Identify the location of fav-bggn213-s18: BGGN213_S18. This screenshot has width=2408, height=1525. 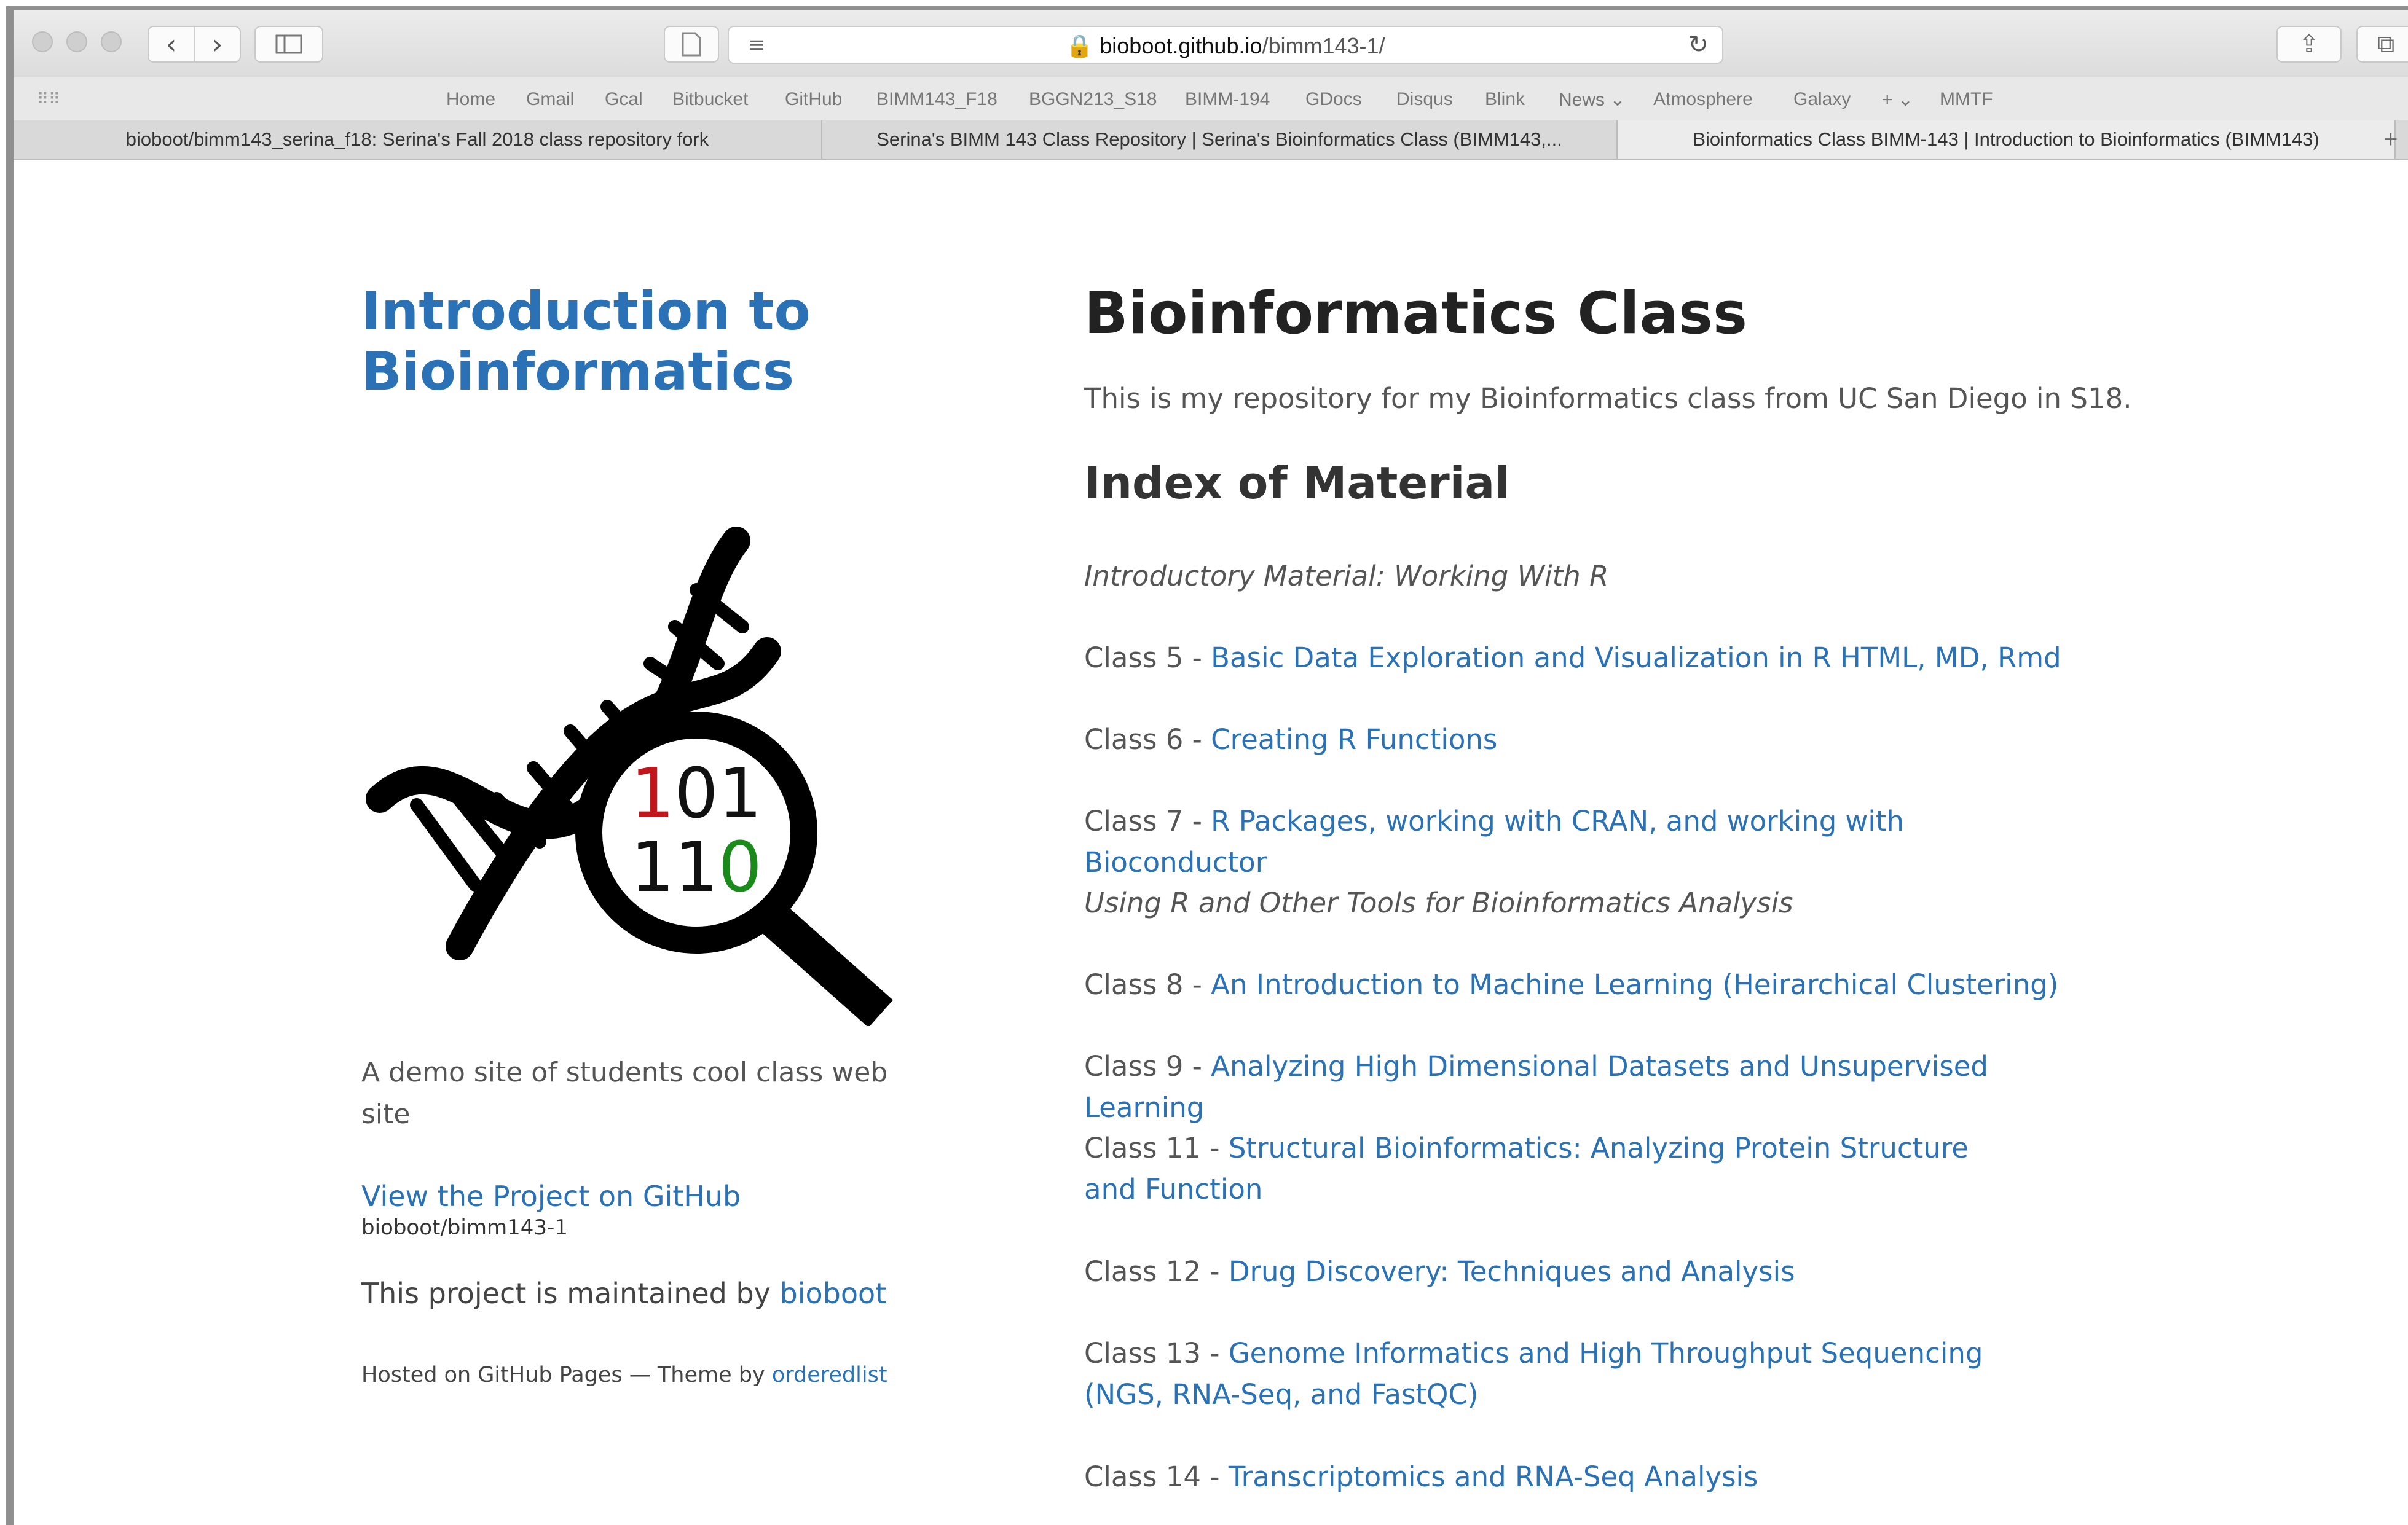
(1093, 99).